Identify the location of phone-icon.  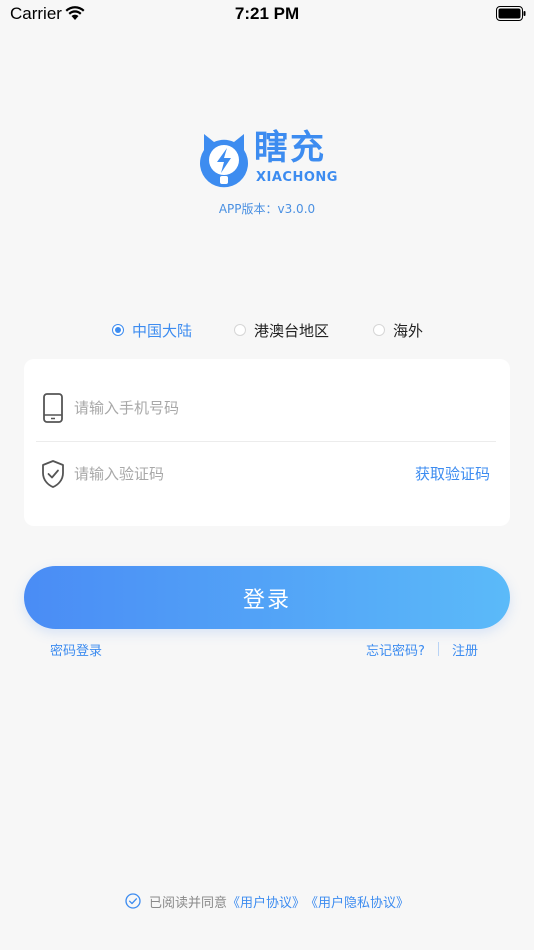
(53, 408).